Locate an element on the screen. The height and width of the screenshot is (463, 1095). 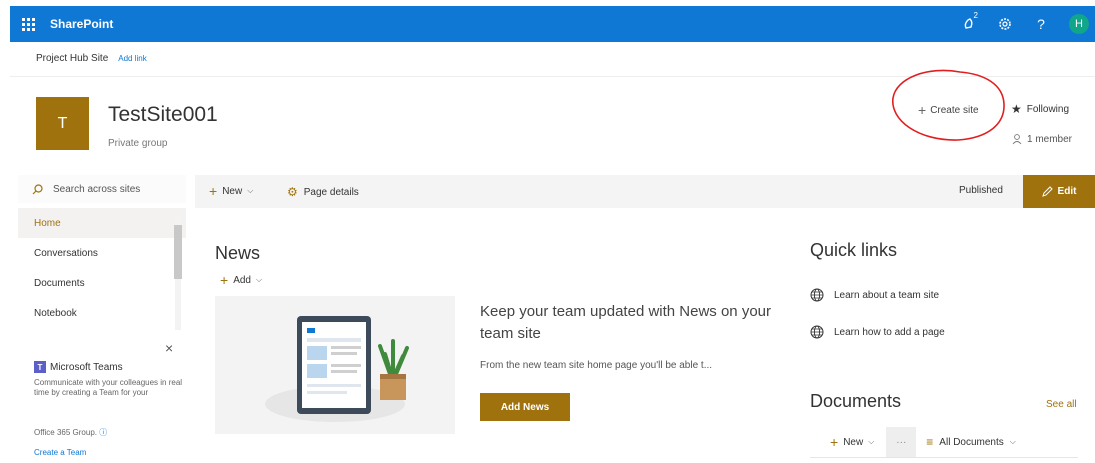
left-nav-scrollbar is located at coordinates (177, 272).